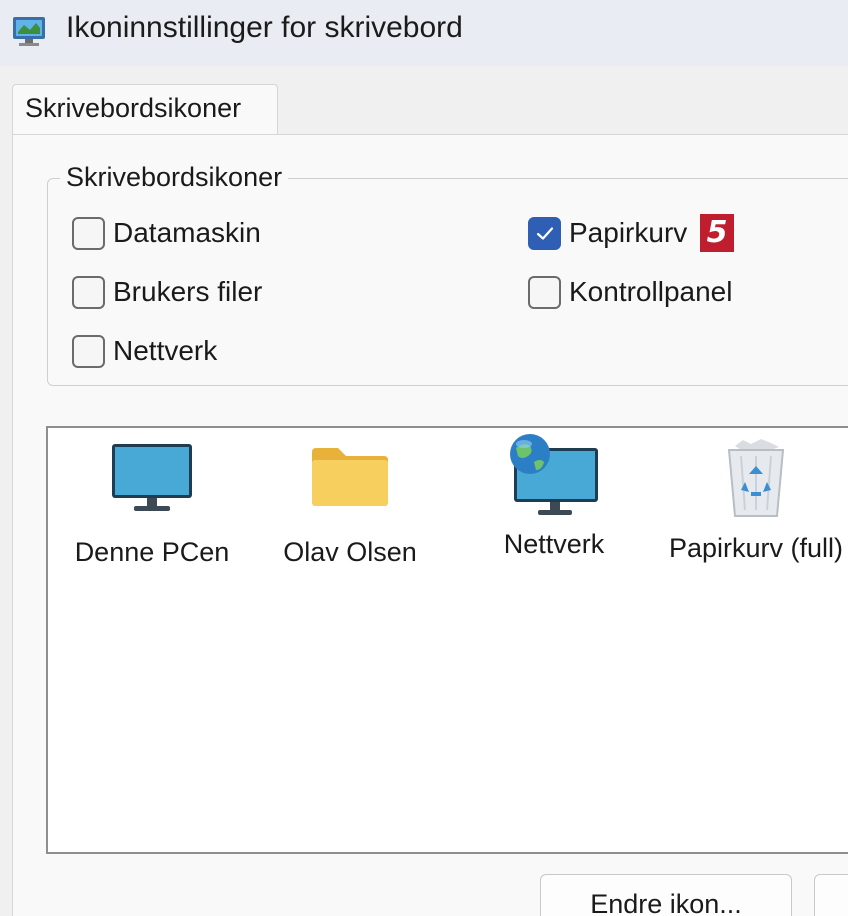 Image resolution: width=848 pixels, height=916 pixels. I want to click on checkbox-computer: Datamaskin, so click(166, 233).